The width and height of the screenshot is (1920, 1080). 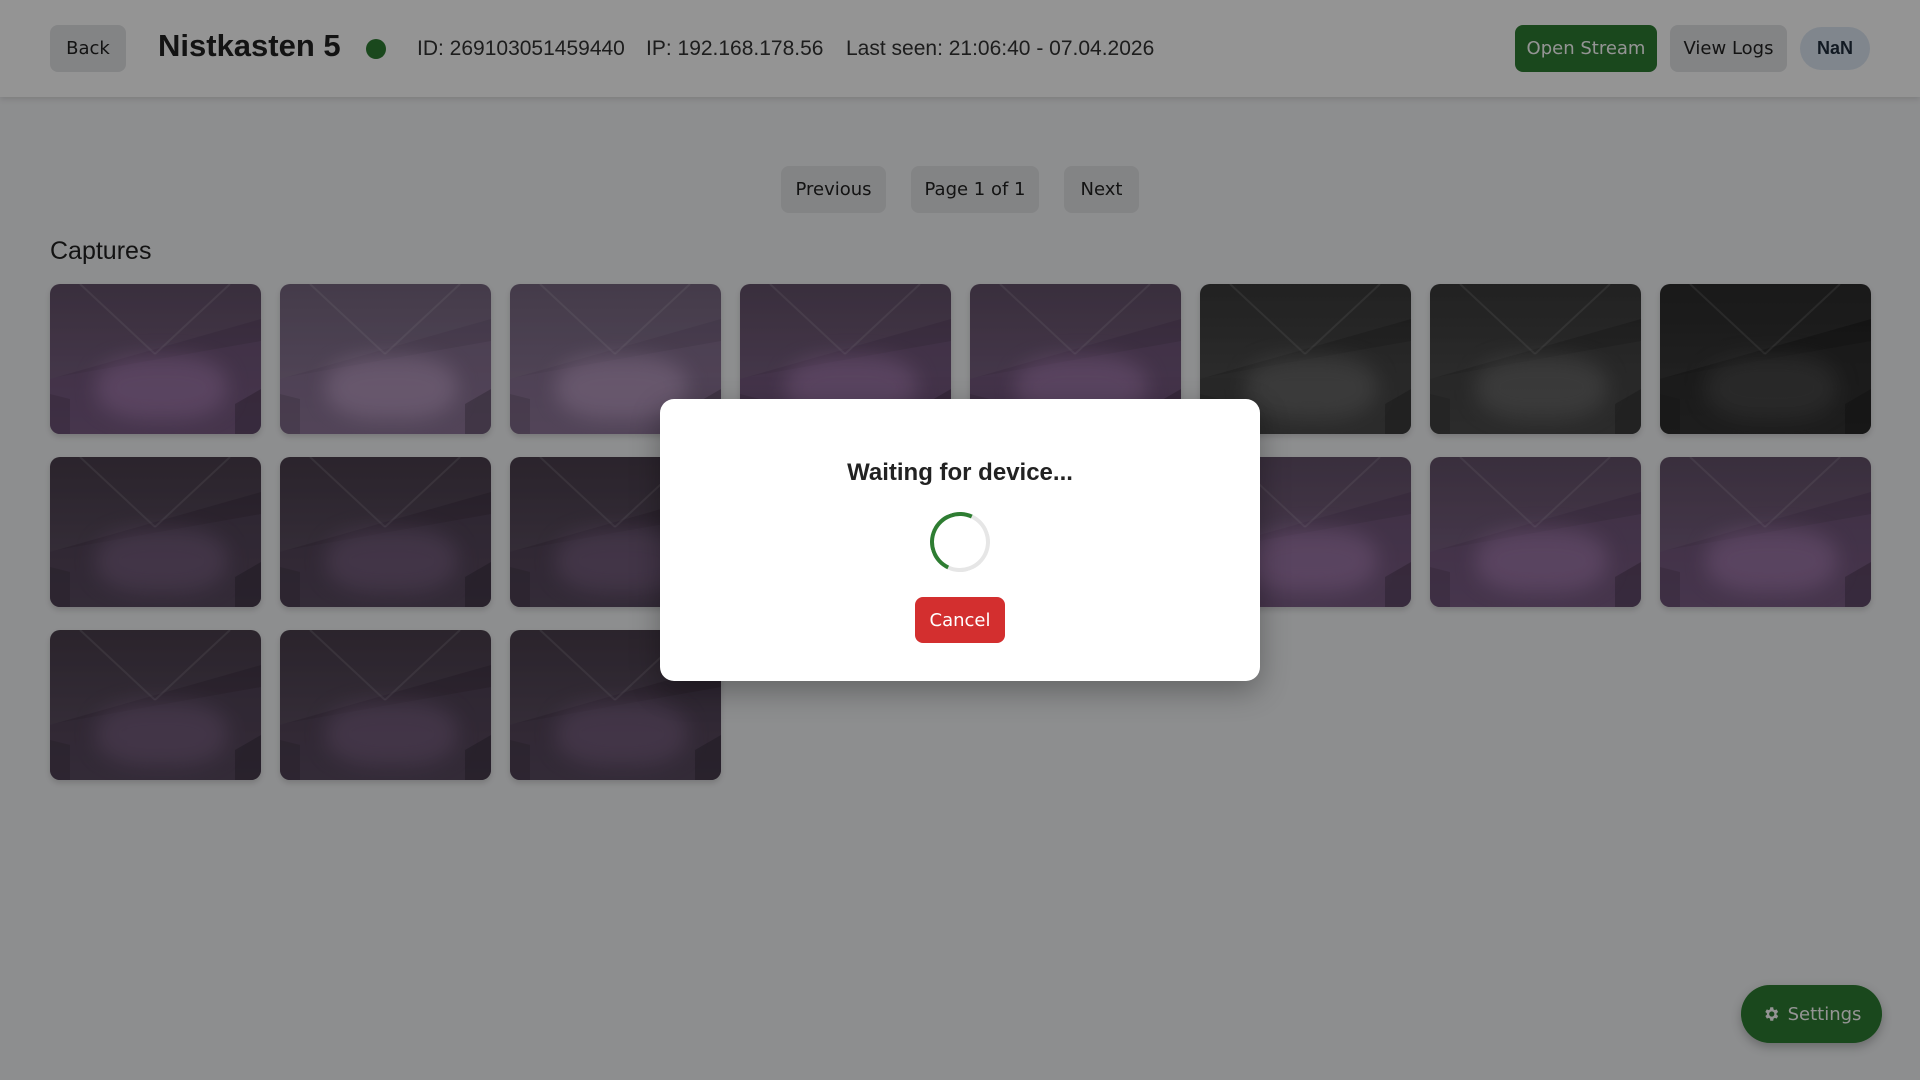 I want to click on loading-spinner-icon, so click(x=960, y=542).